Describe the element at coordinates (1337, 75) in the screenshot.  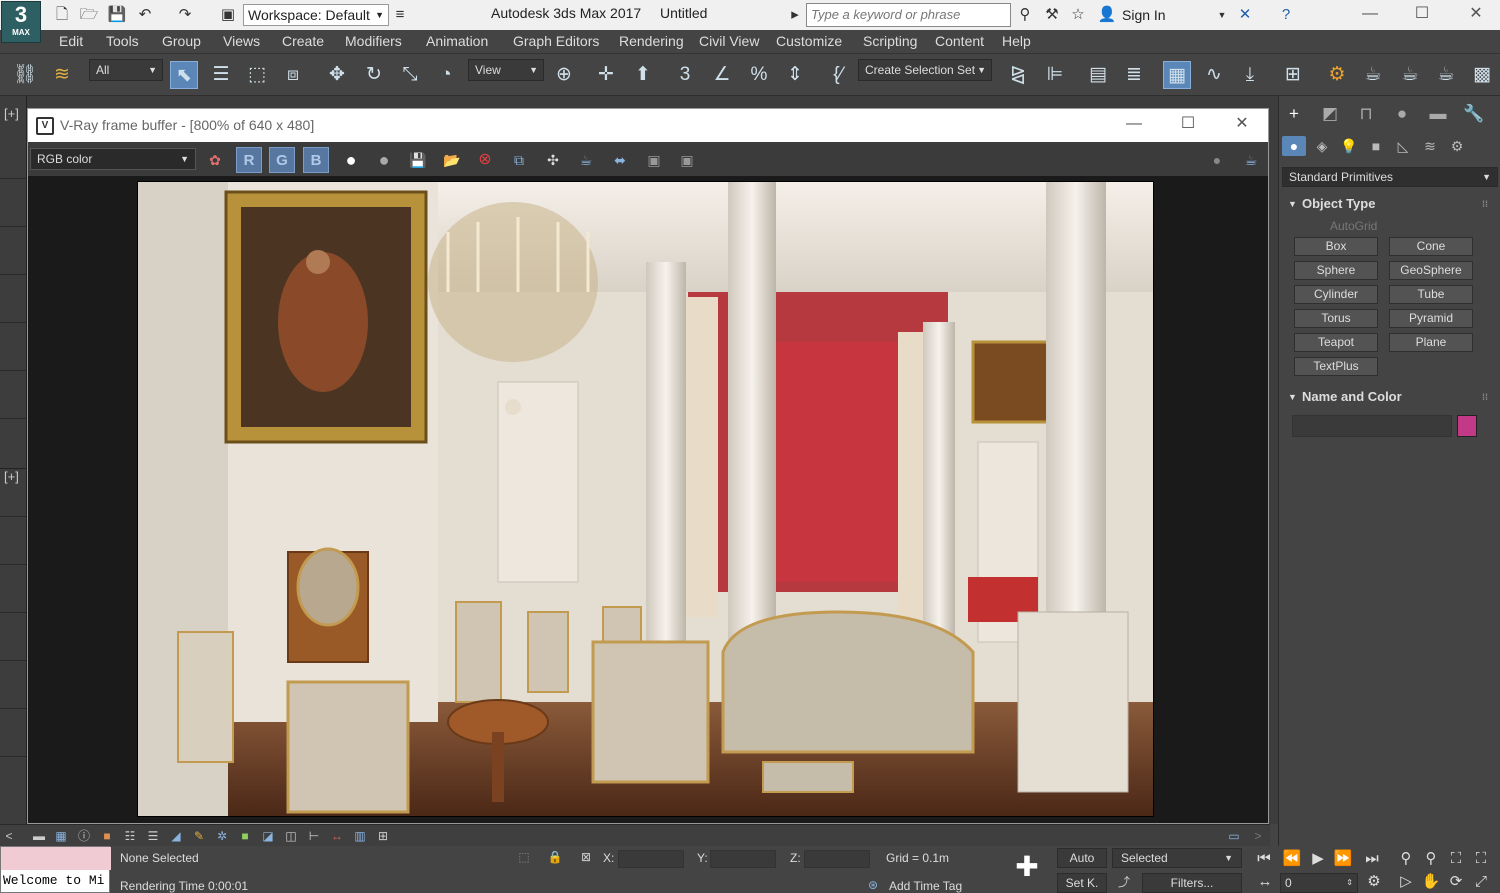
I see `render-setup-icon: ⚙` at that location.